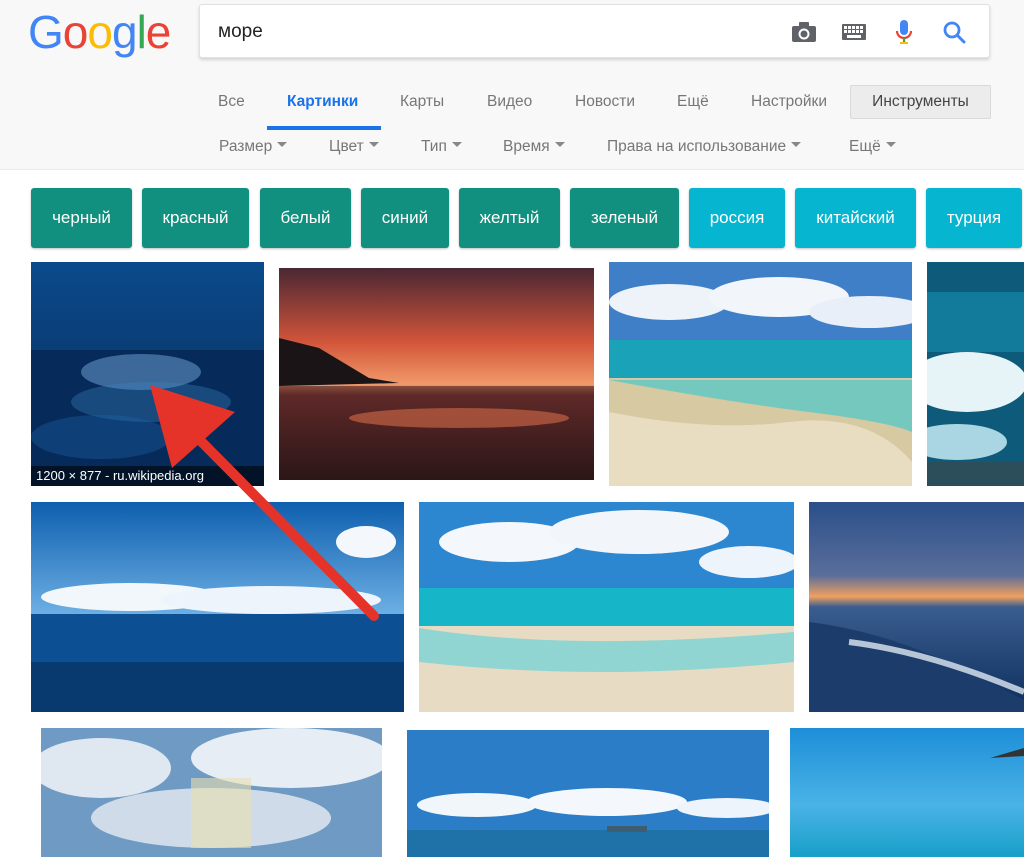  I want to click on tab-images: Картинки, so click(322, 107).